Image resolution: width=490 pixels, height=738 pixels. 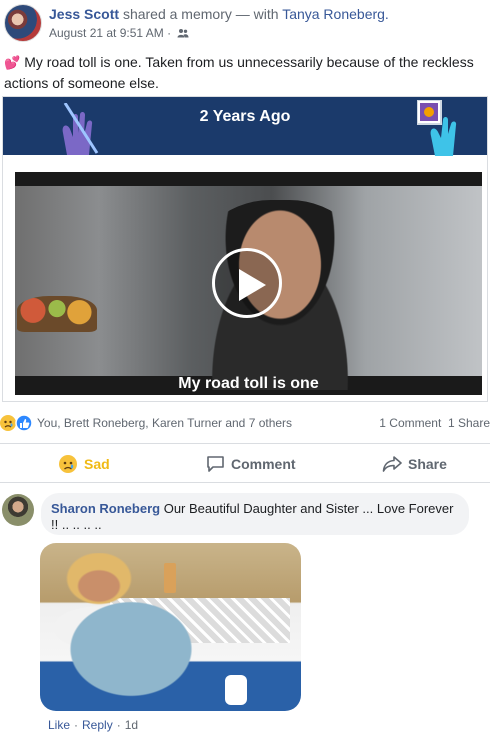 I want to click on hand-photo-icon, so click(x=437, y=128).